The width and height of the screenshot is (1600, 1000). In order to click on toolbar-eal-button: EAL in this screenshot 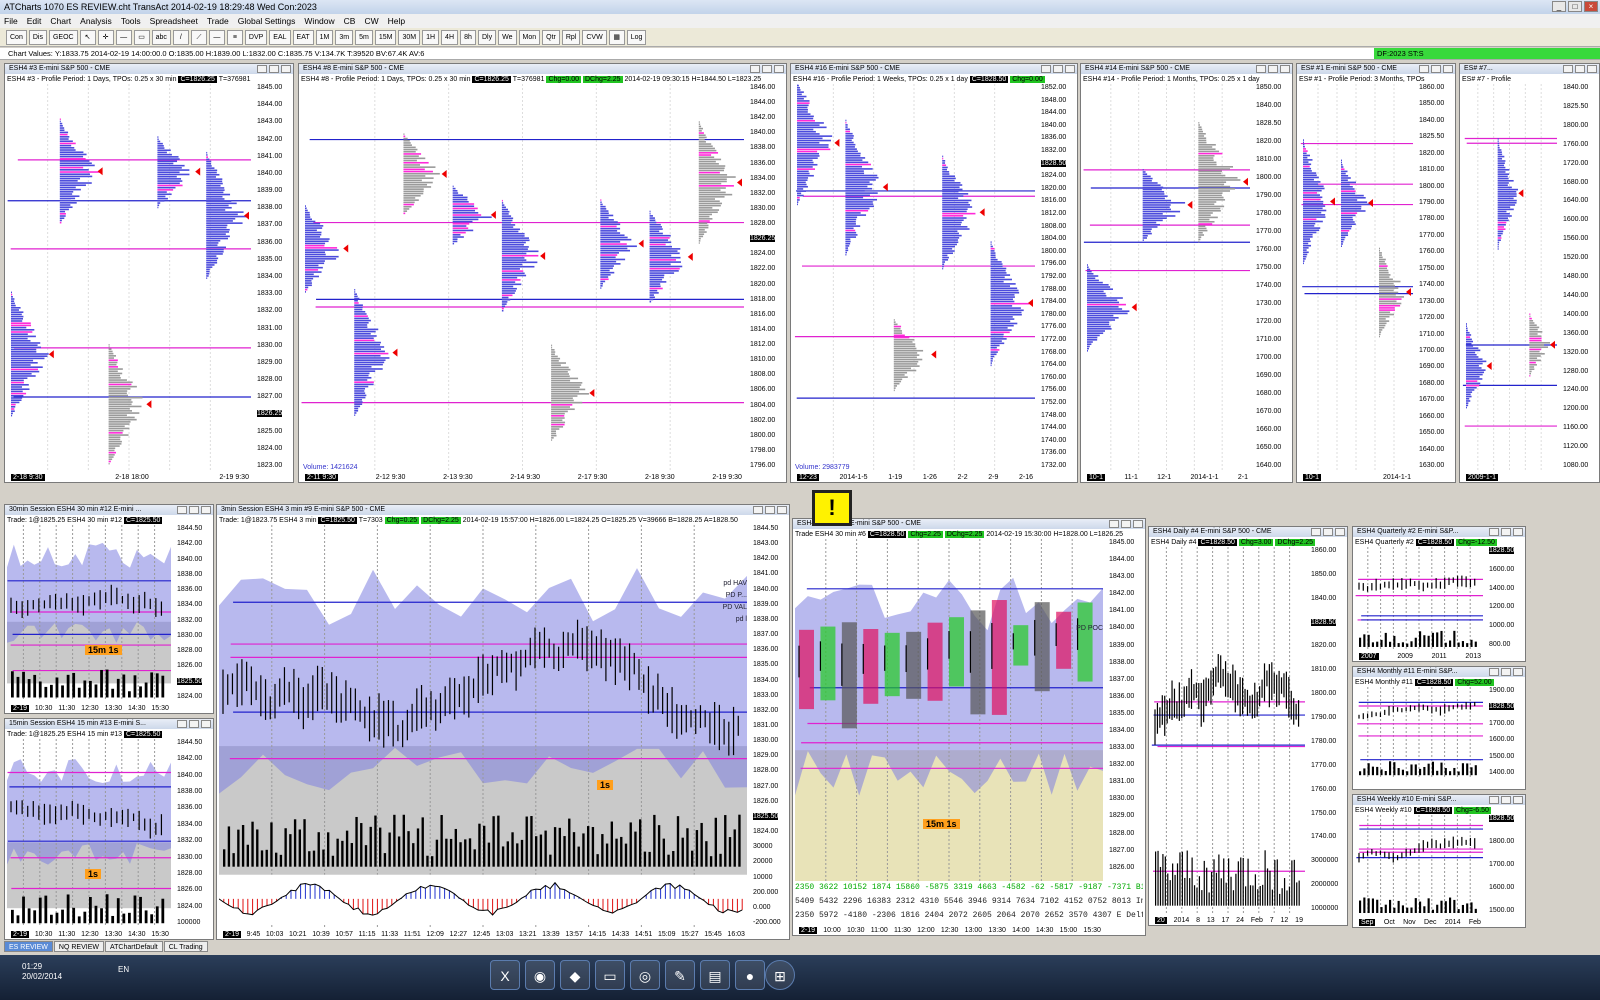, I will do `click(280, 37)`.